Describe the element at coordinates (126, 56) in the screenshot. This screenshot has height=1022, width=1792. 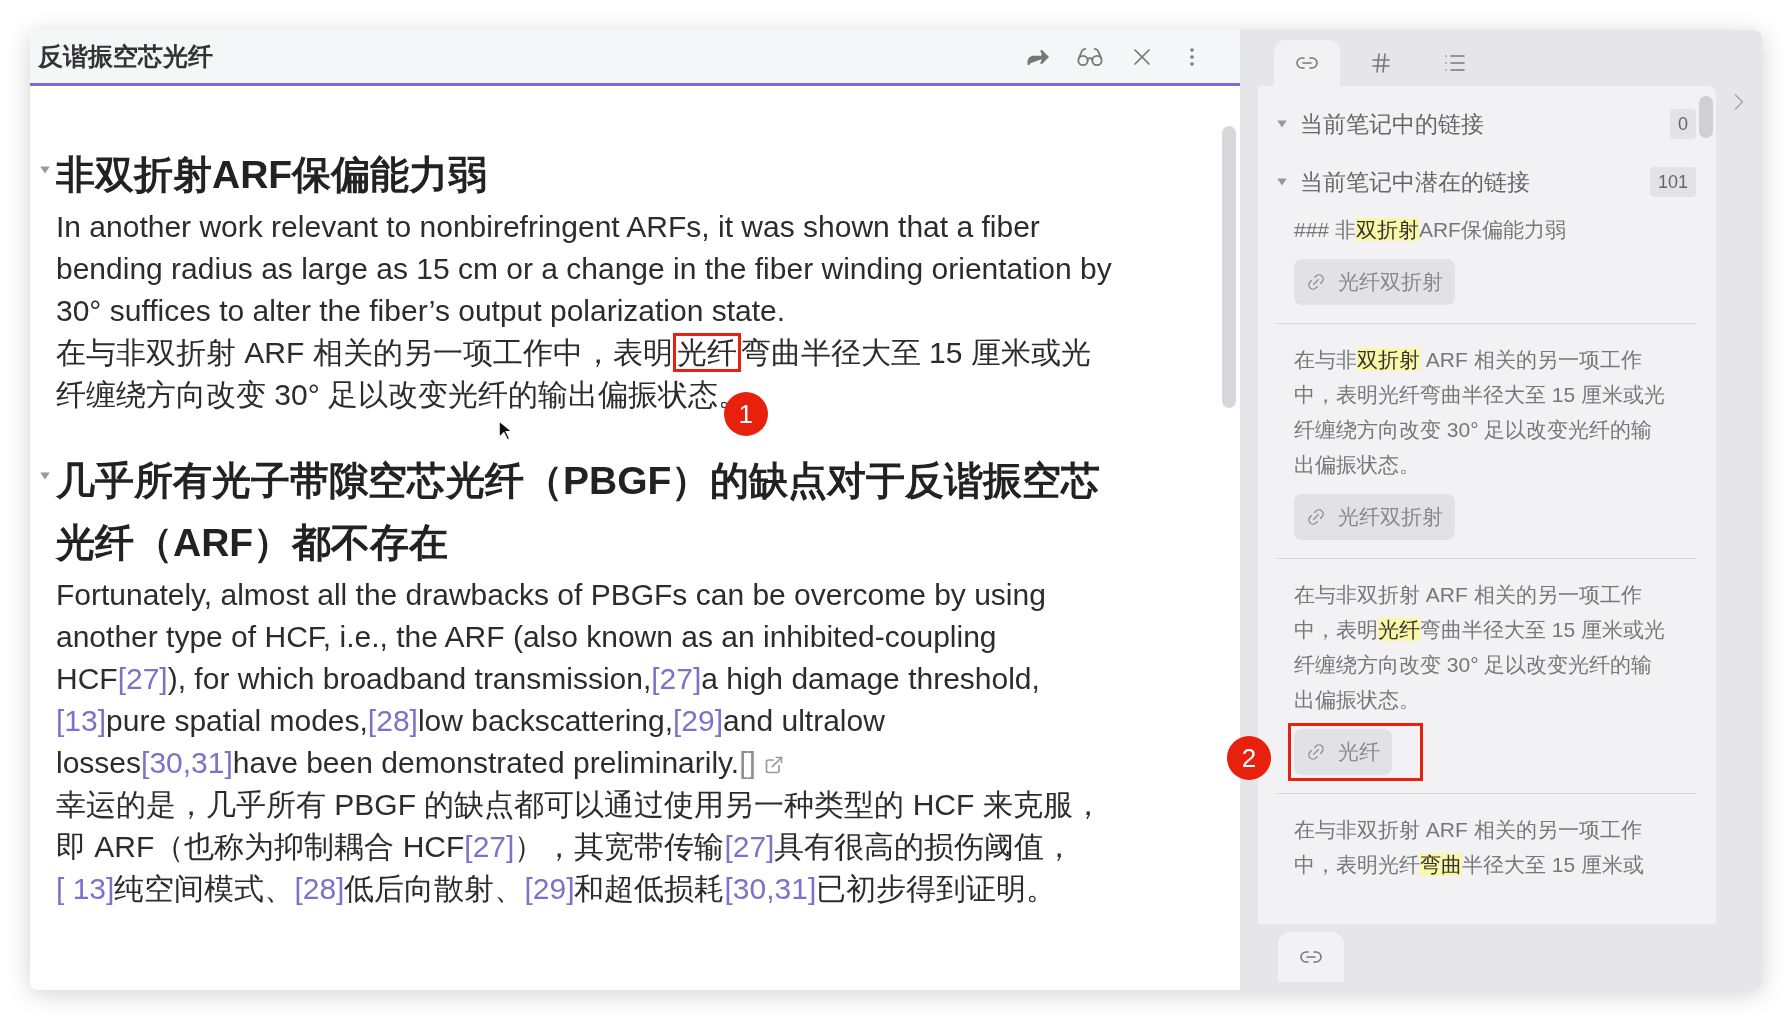
I see `note-title: 反谐振空芯光纤` at that location.